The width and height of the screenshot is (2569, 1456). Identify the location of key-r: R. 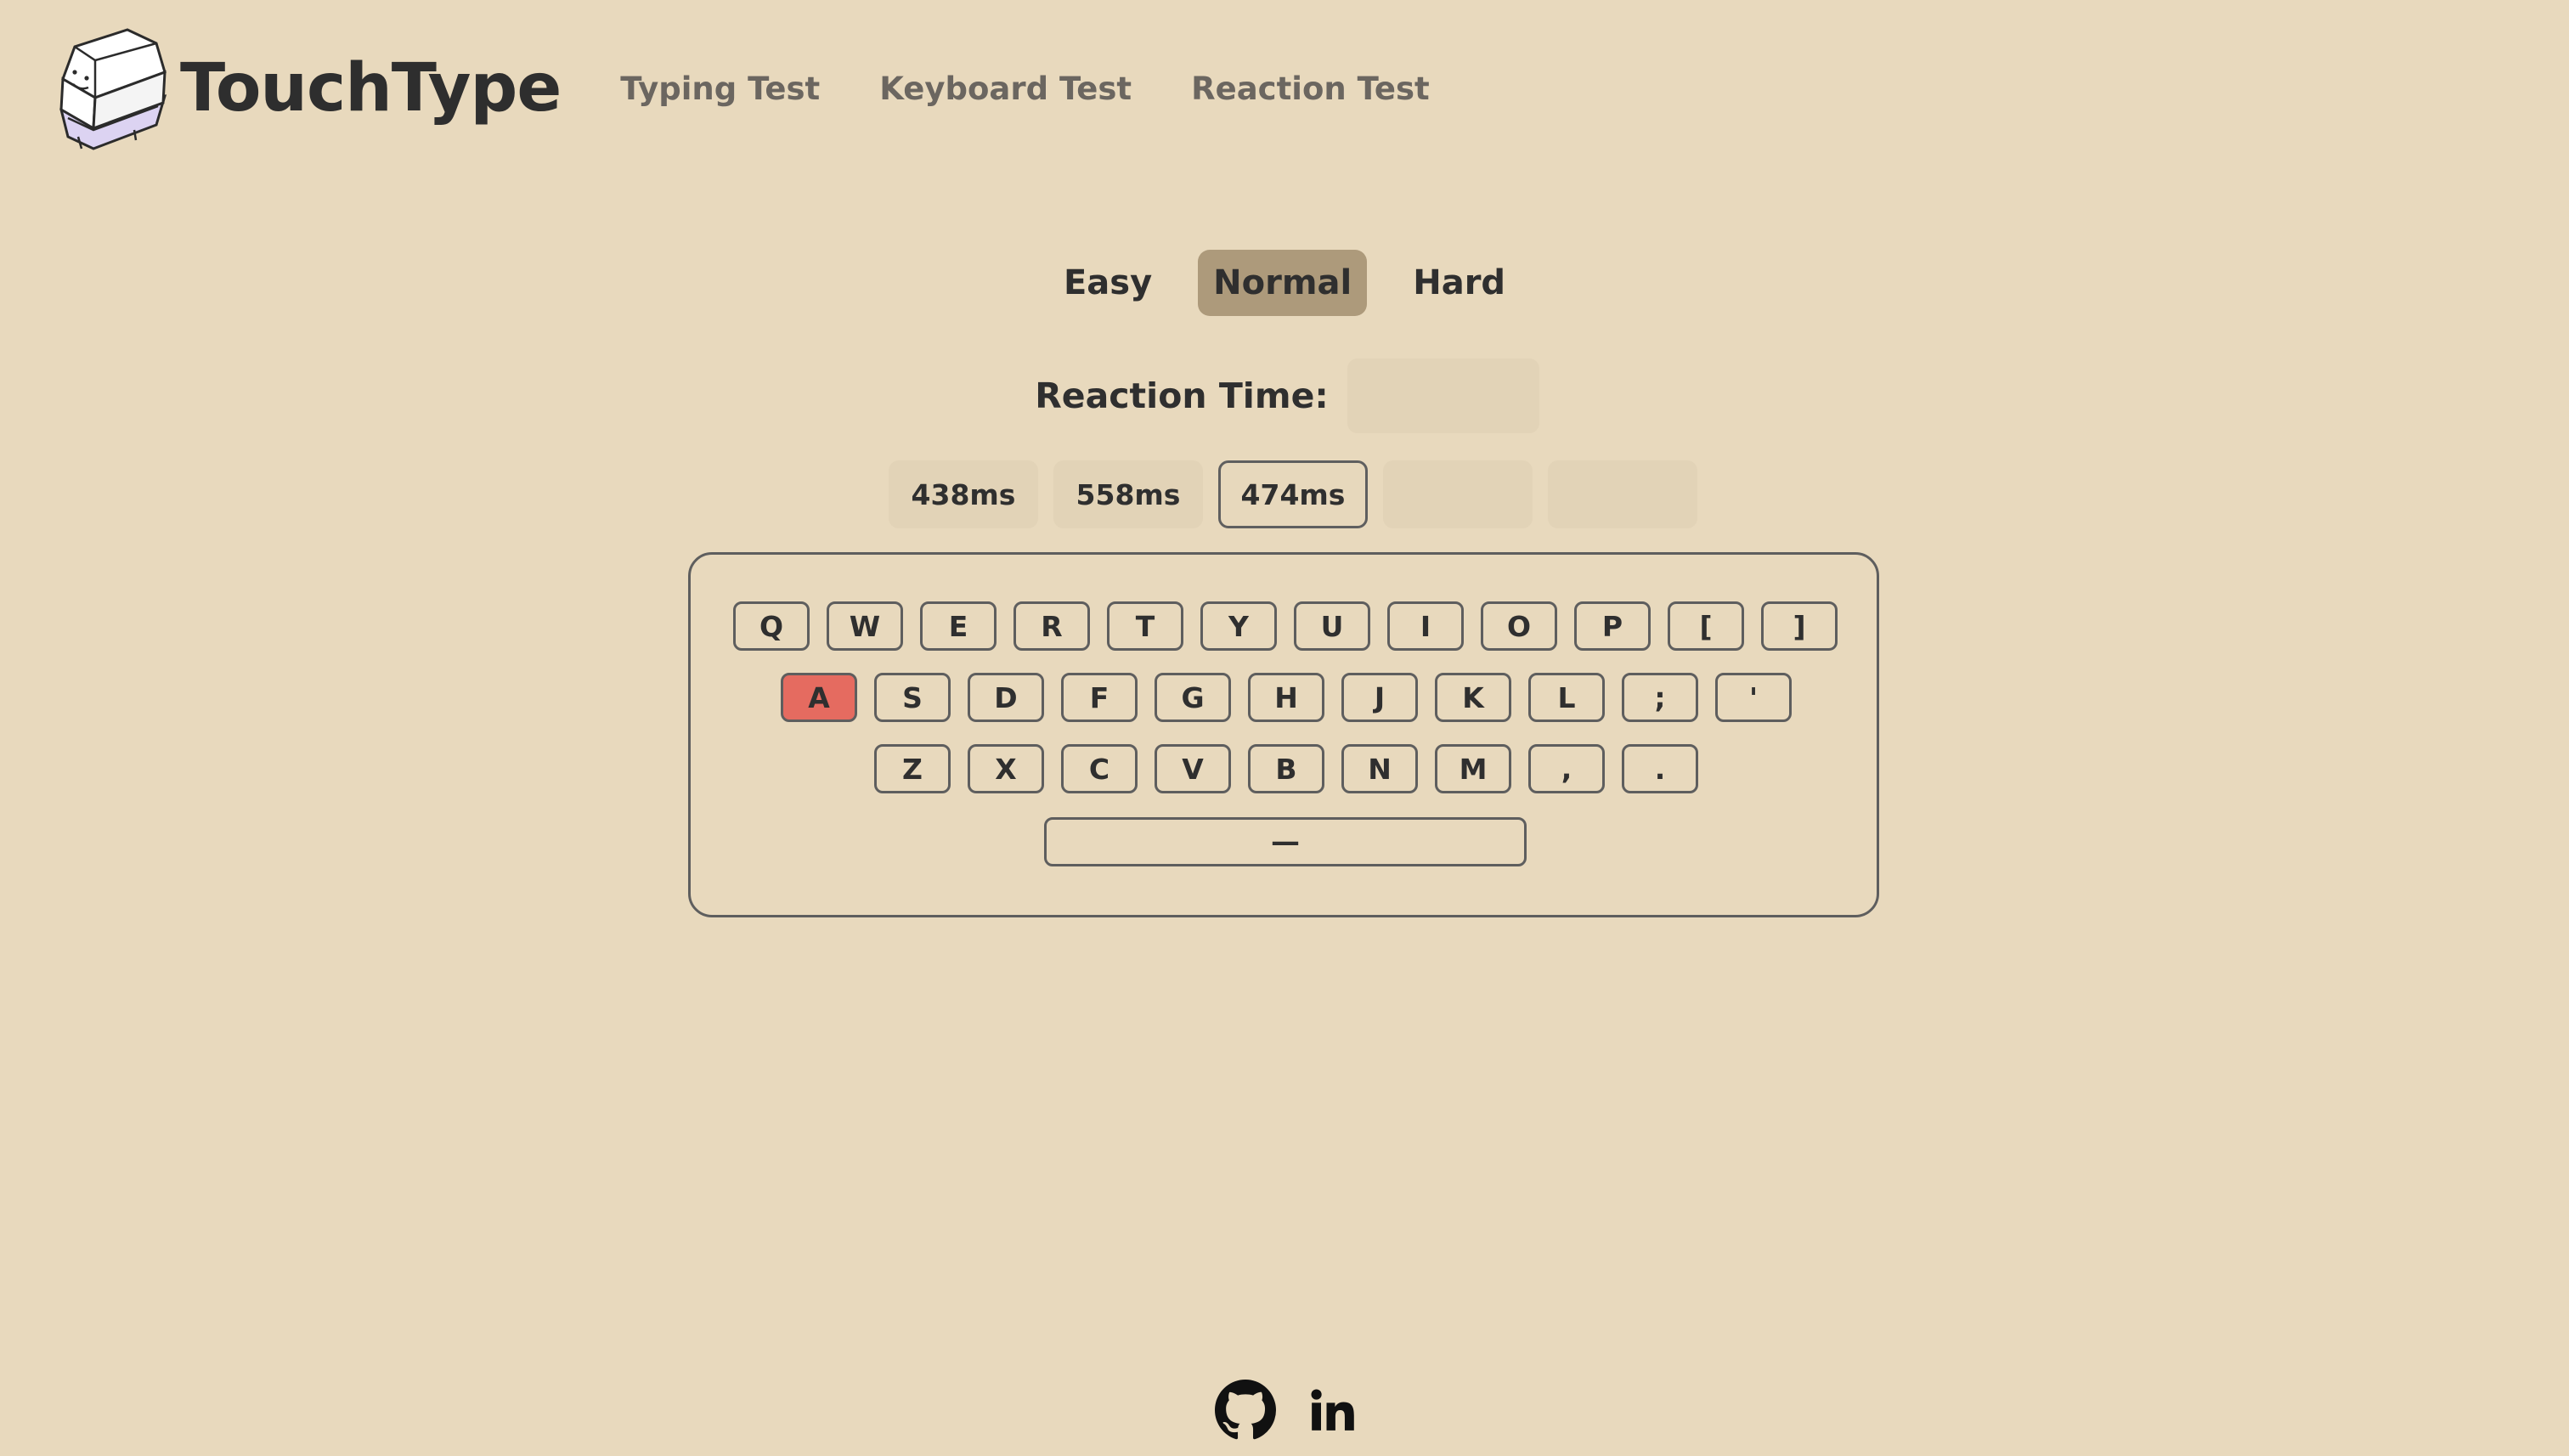
(1052, 626).